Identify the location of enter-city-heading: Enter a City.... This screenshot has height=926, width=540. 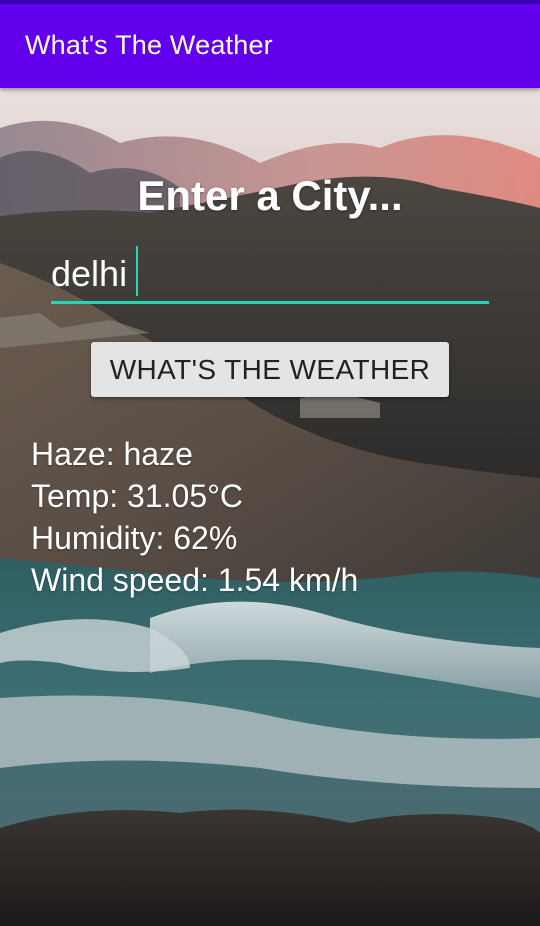
(270, 195).